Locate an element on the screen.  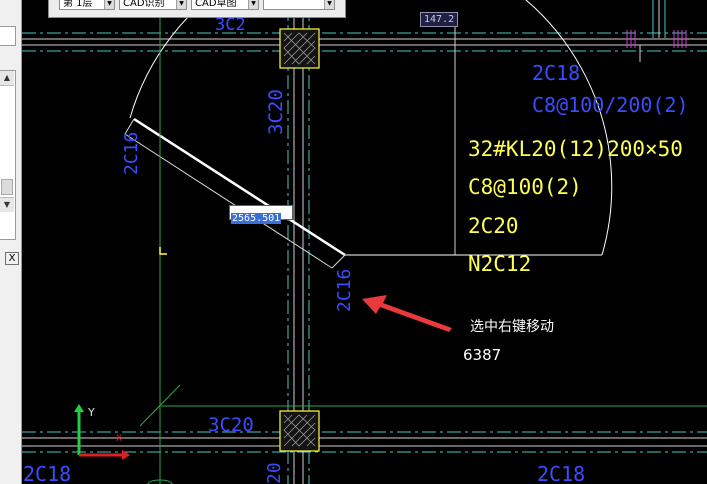
dimension-input-value: 2565.501 is located at coordinates (256, 218).